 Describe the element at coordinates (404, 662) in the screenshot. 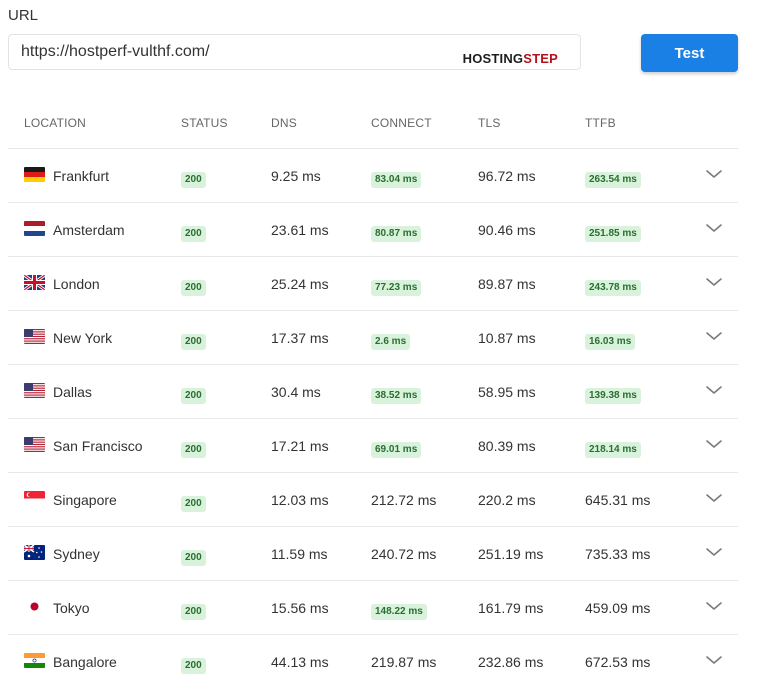

I see `connect-time: 219.87 ms` at that location.